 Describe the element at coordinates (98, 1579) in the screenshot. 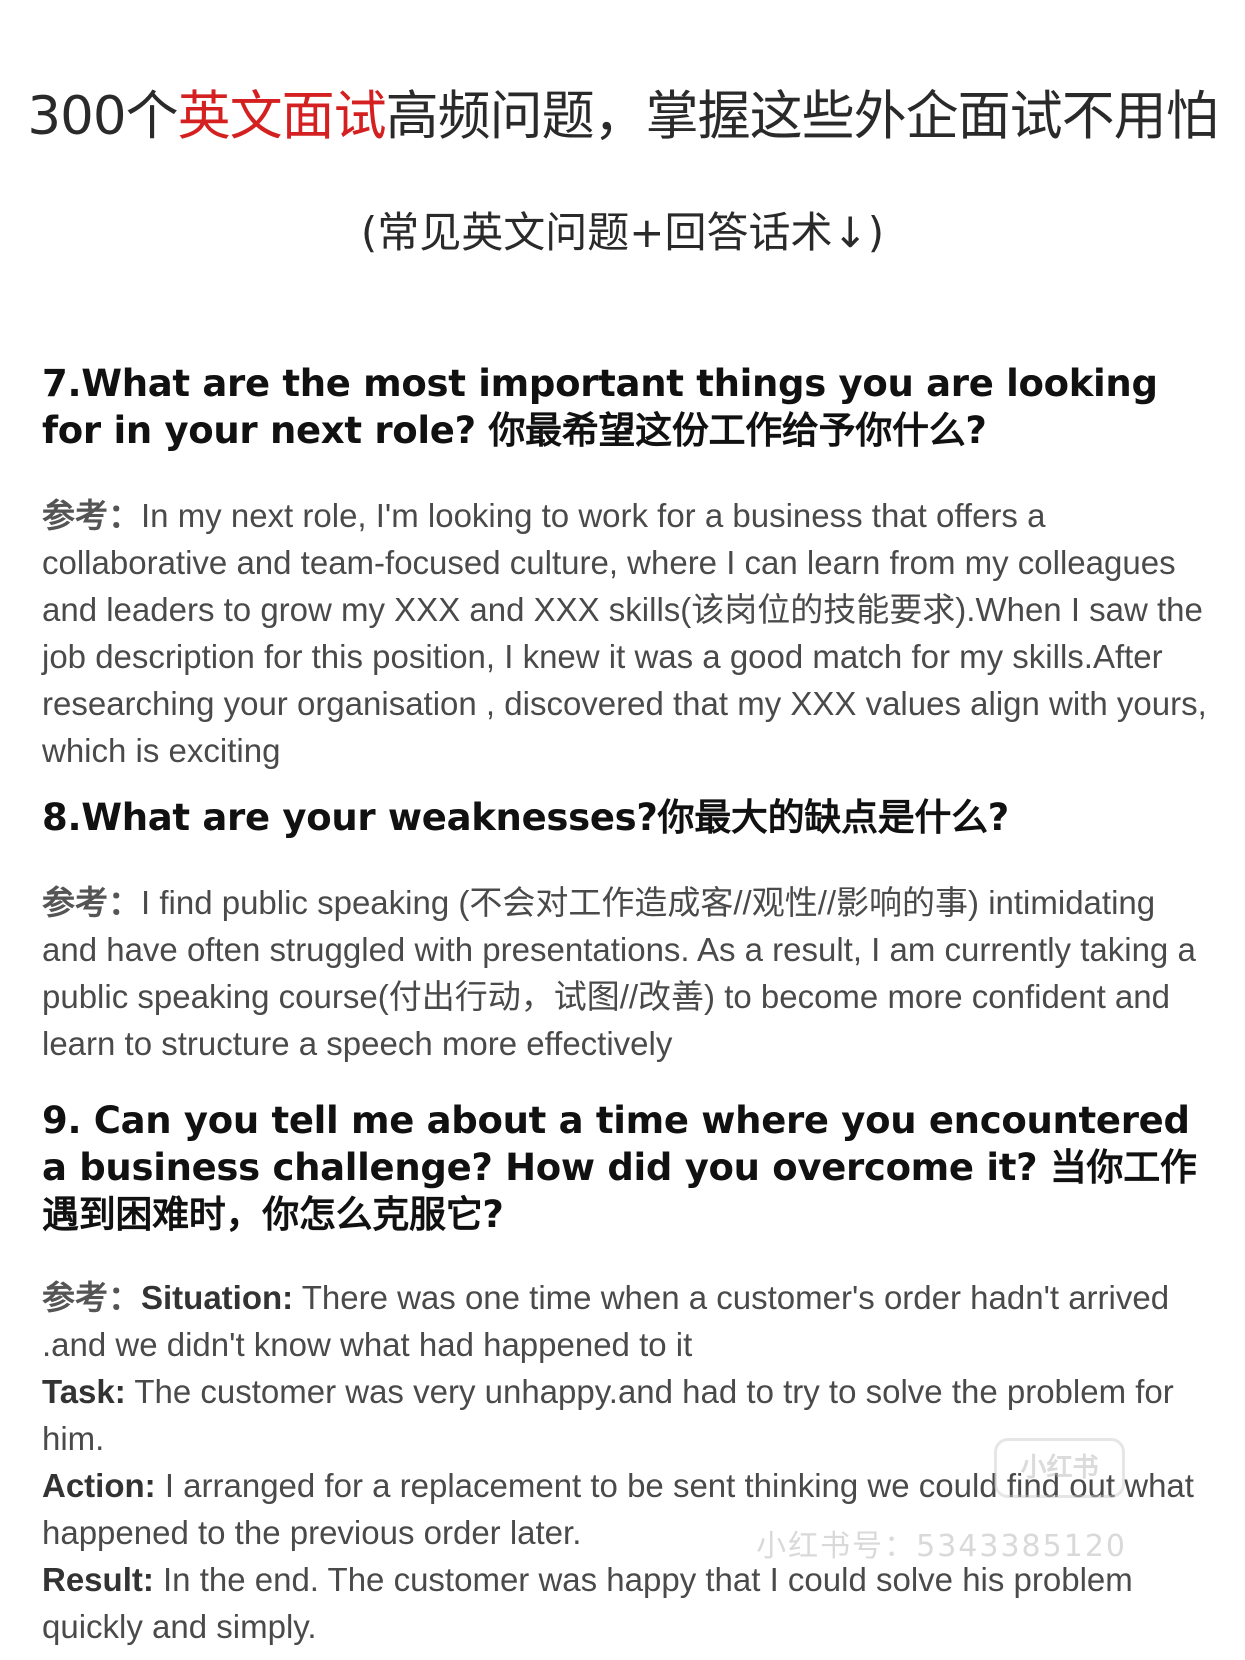

I see `result-label: Result:` at that location.